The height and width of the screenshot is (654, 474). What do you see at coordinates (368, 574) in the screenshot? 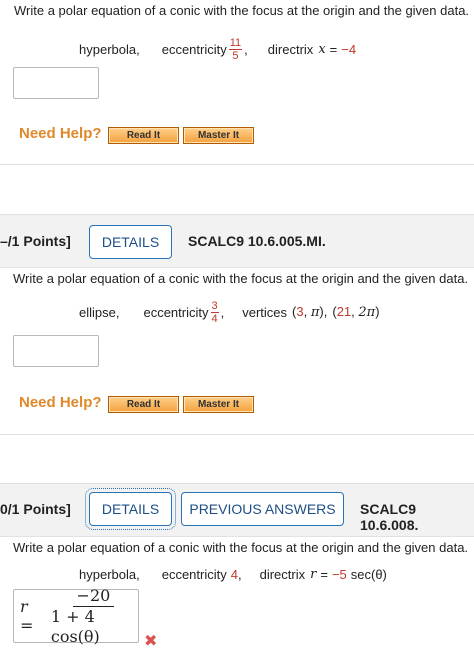
I see `q3-directrix-function: sec(θ)` at bounding box center [368, 574].